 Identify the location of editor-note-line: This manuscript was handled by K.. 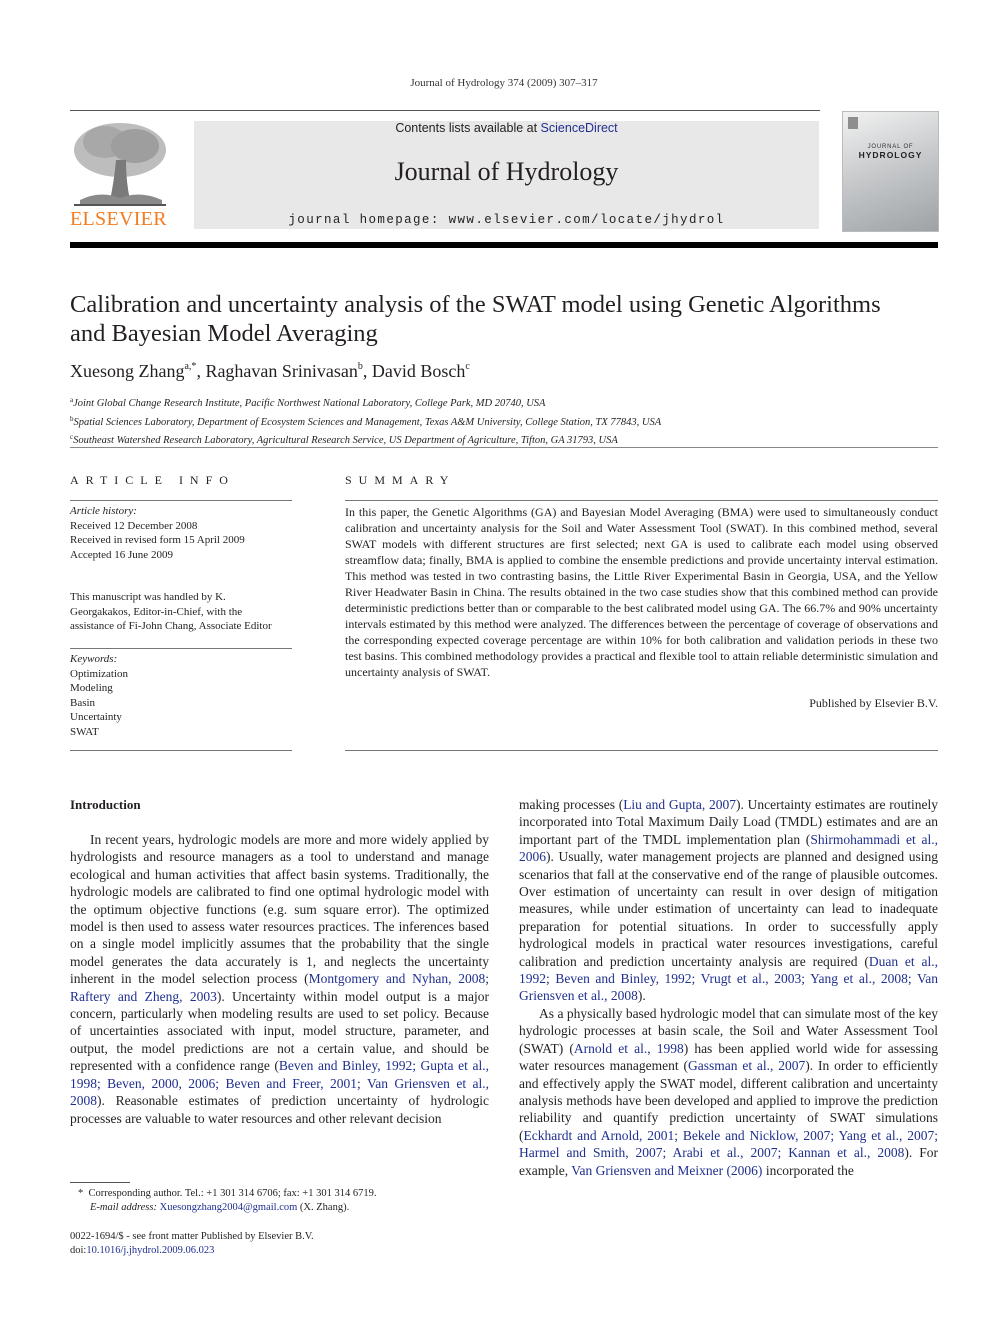
(148, 597).